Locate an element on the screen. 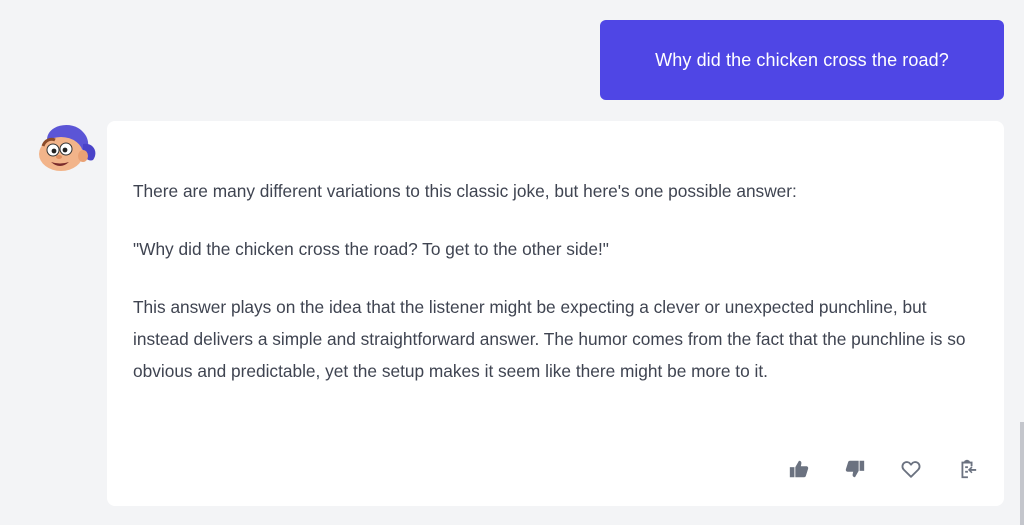 This screenshot has width=1024, height=525. assistant-avatar is located at coordinates (65, 145).